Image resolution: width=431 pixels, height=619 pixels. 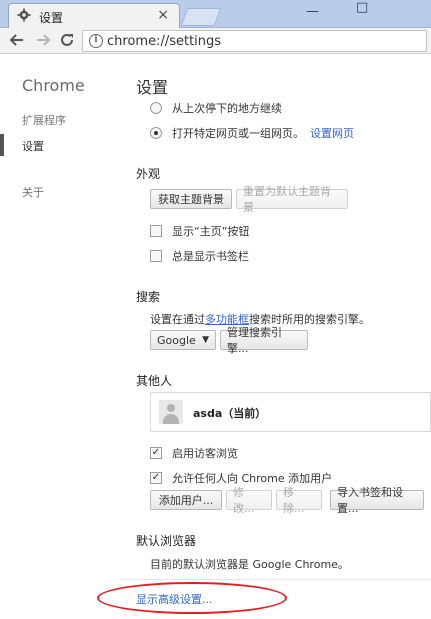 What do you see at coordinates (290, 412) in the screenshot?
I see `user-list: asda（当前）` at bounding box center [290, 412].